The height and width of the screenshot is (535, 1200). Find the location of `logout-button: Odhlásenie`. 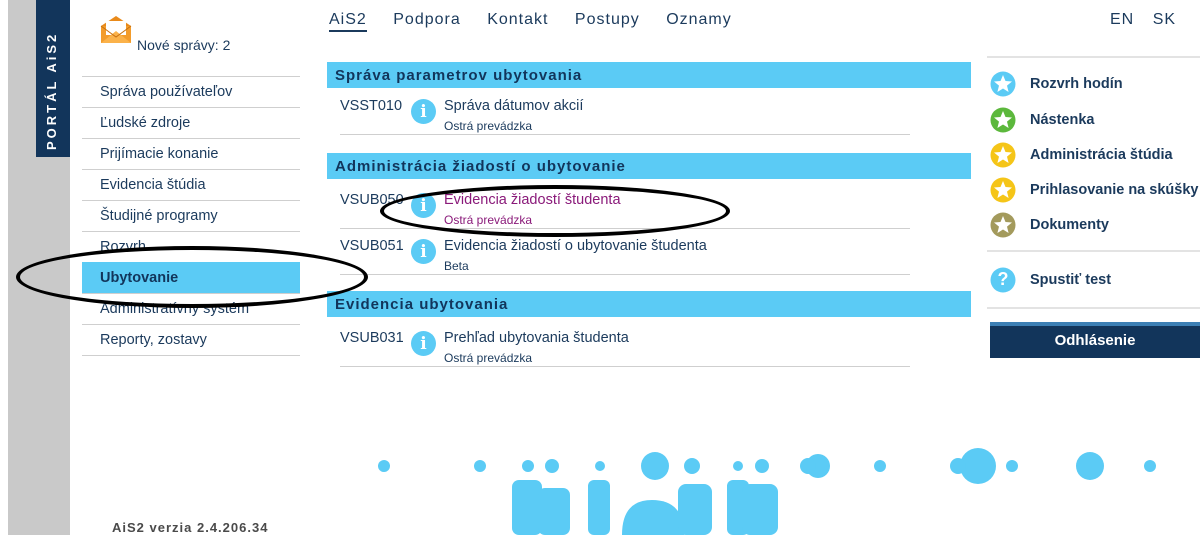

logout-button: Odhlásenie is located at coordinates (1095, 340).